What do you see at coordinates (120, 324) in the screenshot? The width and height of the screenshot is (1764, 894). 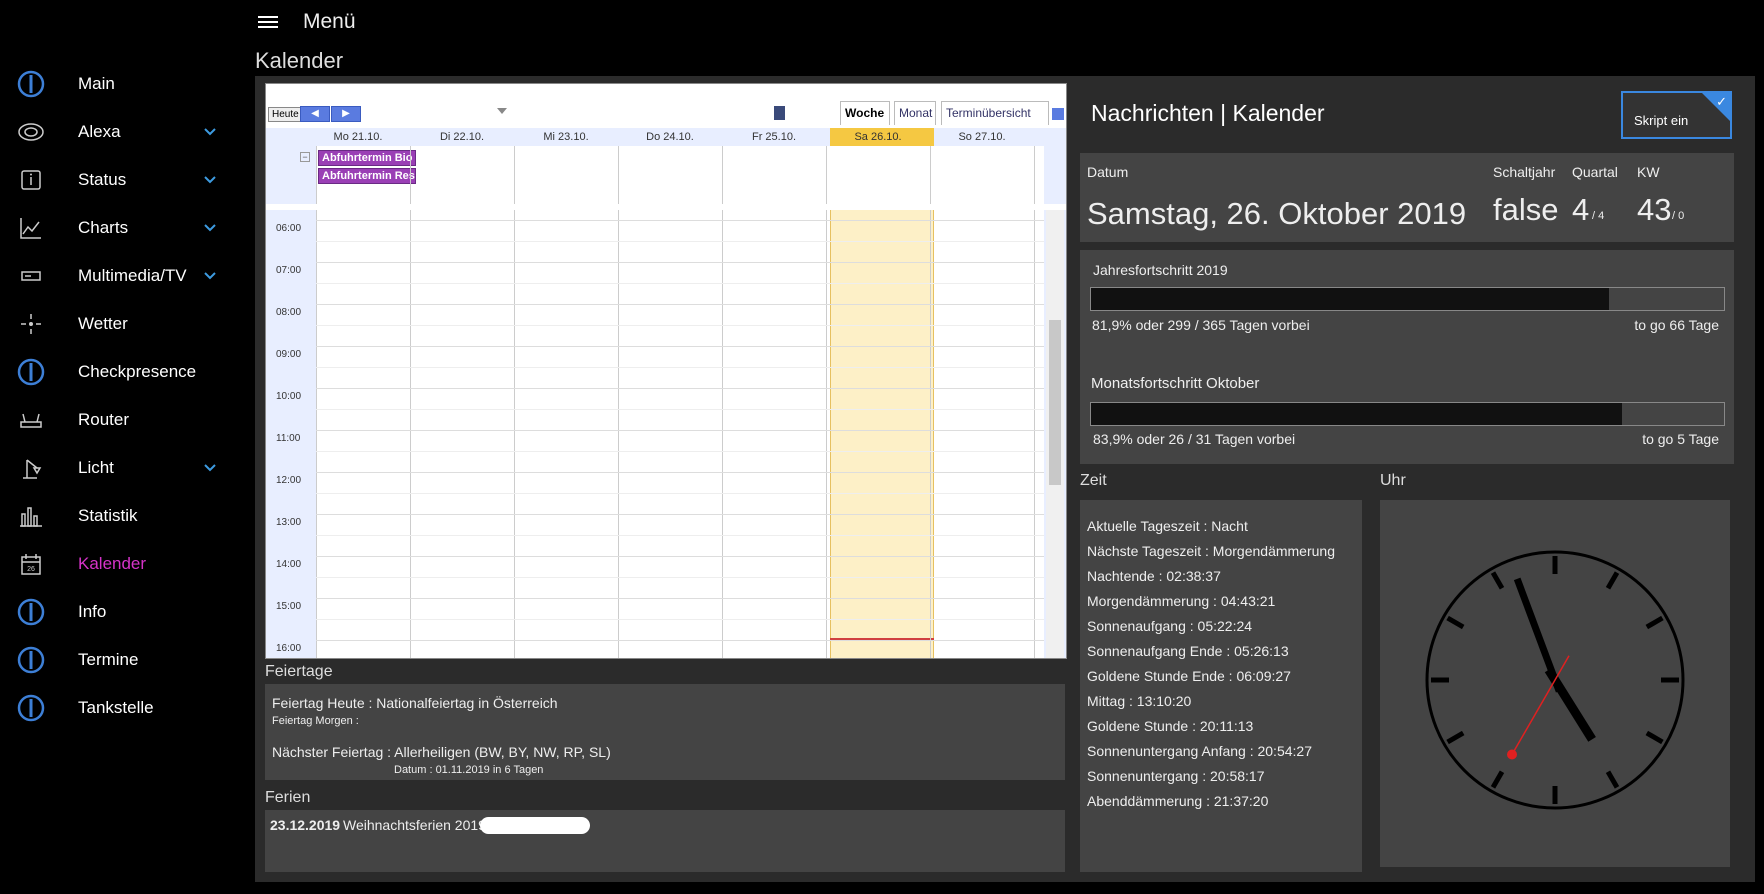 I see `sidebar-item-wetter: Wetter` at bounding box center [120, 324].